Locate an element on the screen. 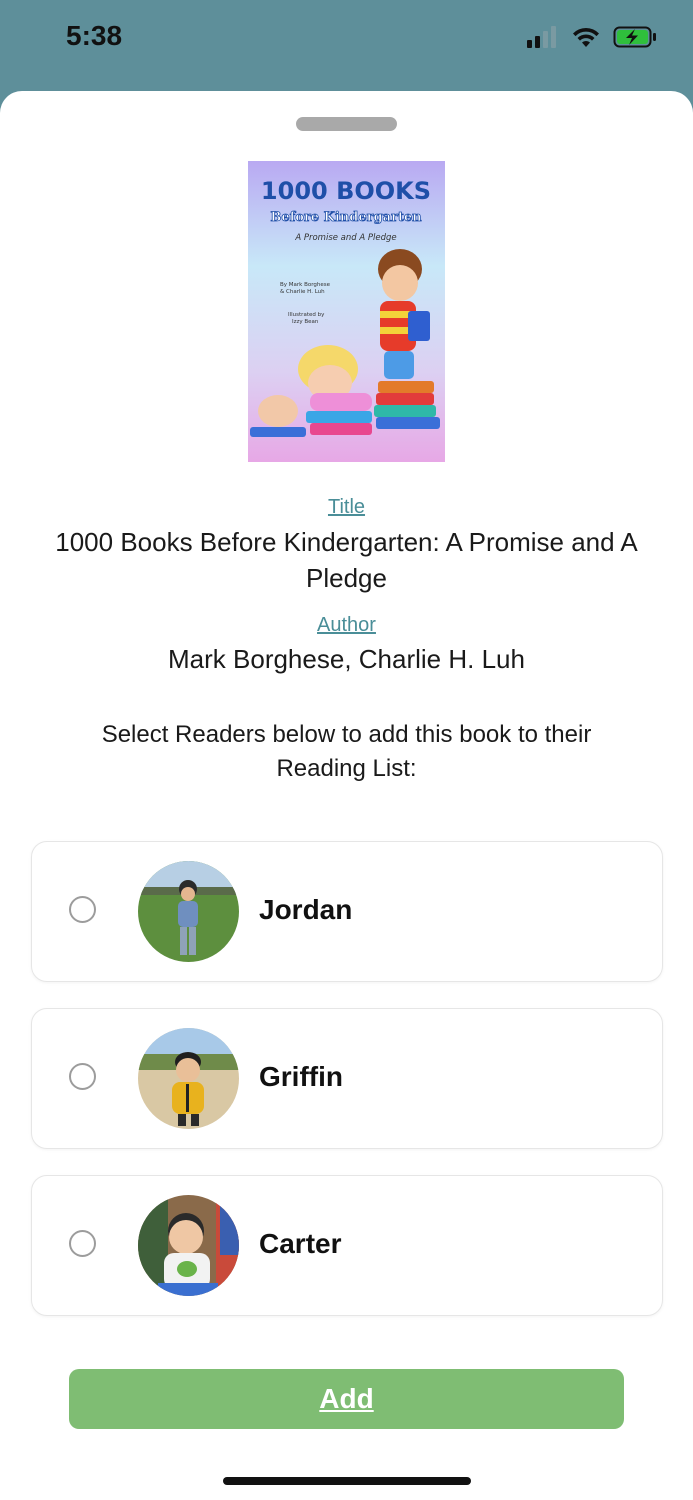 Image resolution: width=693 pixels, height=1500 pixels. cover-illustrator-1: Illustrated by is located at coordinates (306, 315).